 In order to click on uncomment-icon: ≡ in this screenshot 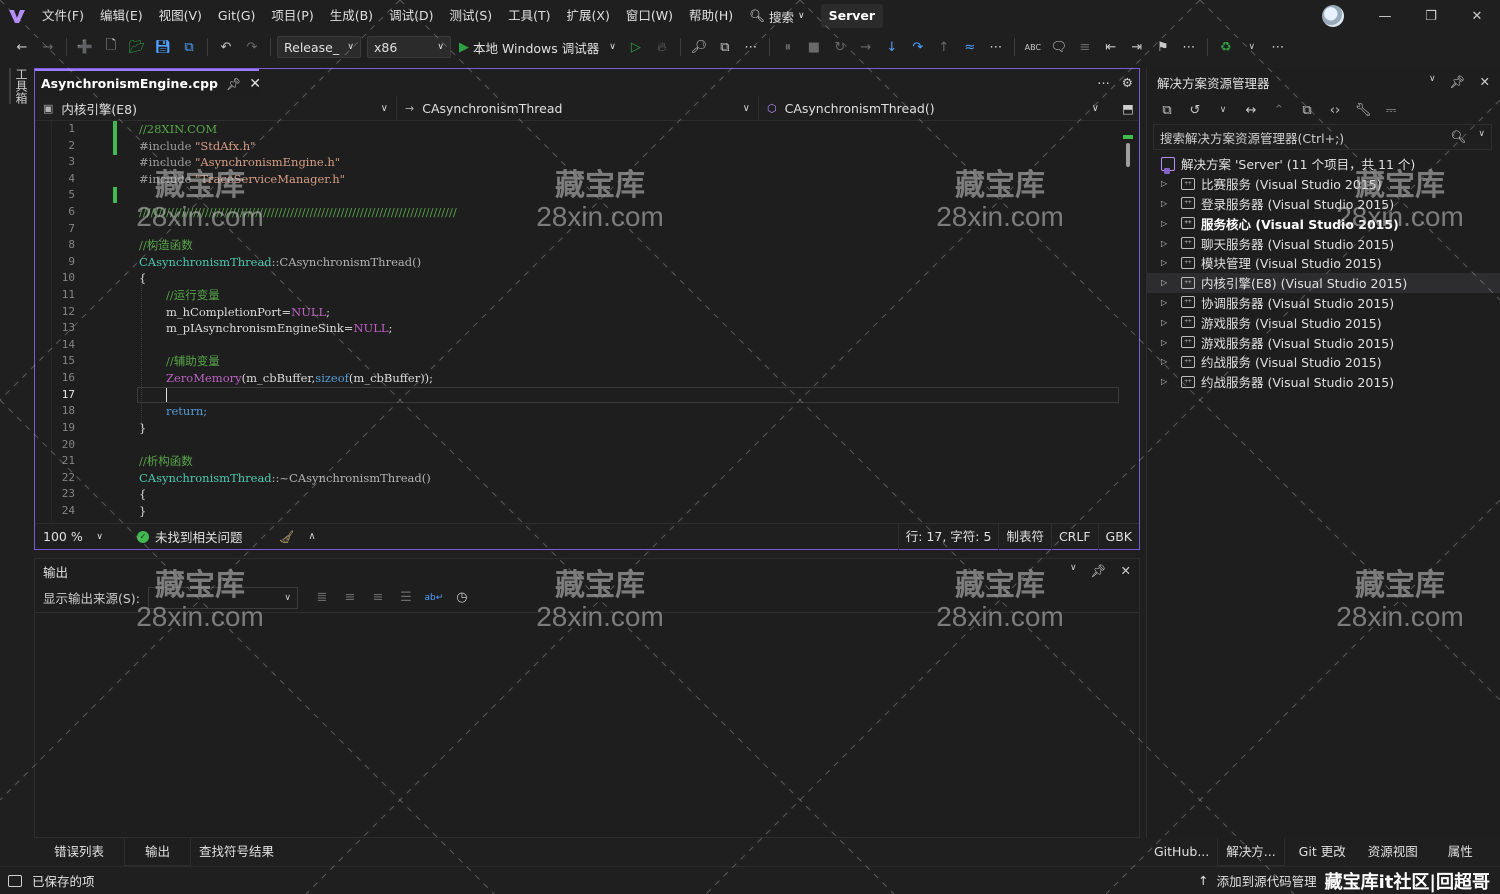, I will do `click(1085, 47)`.